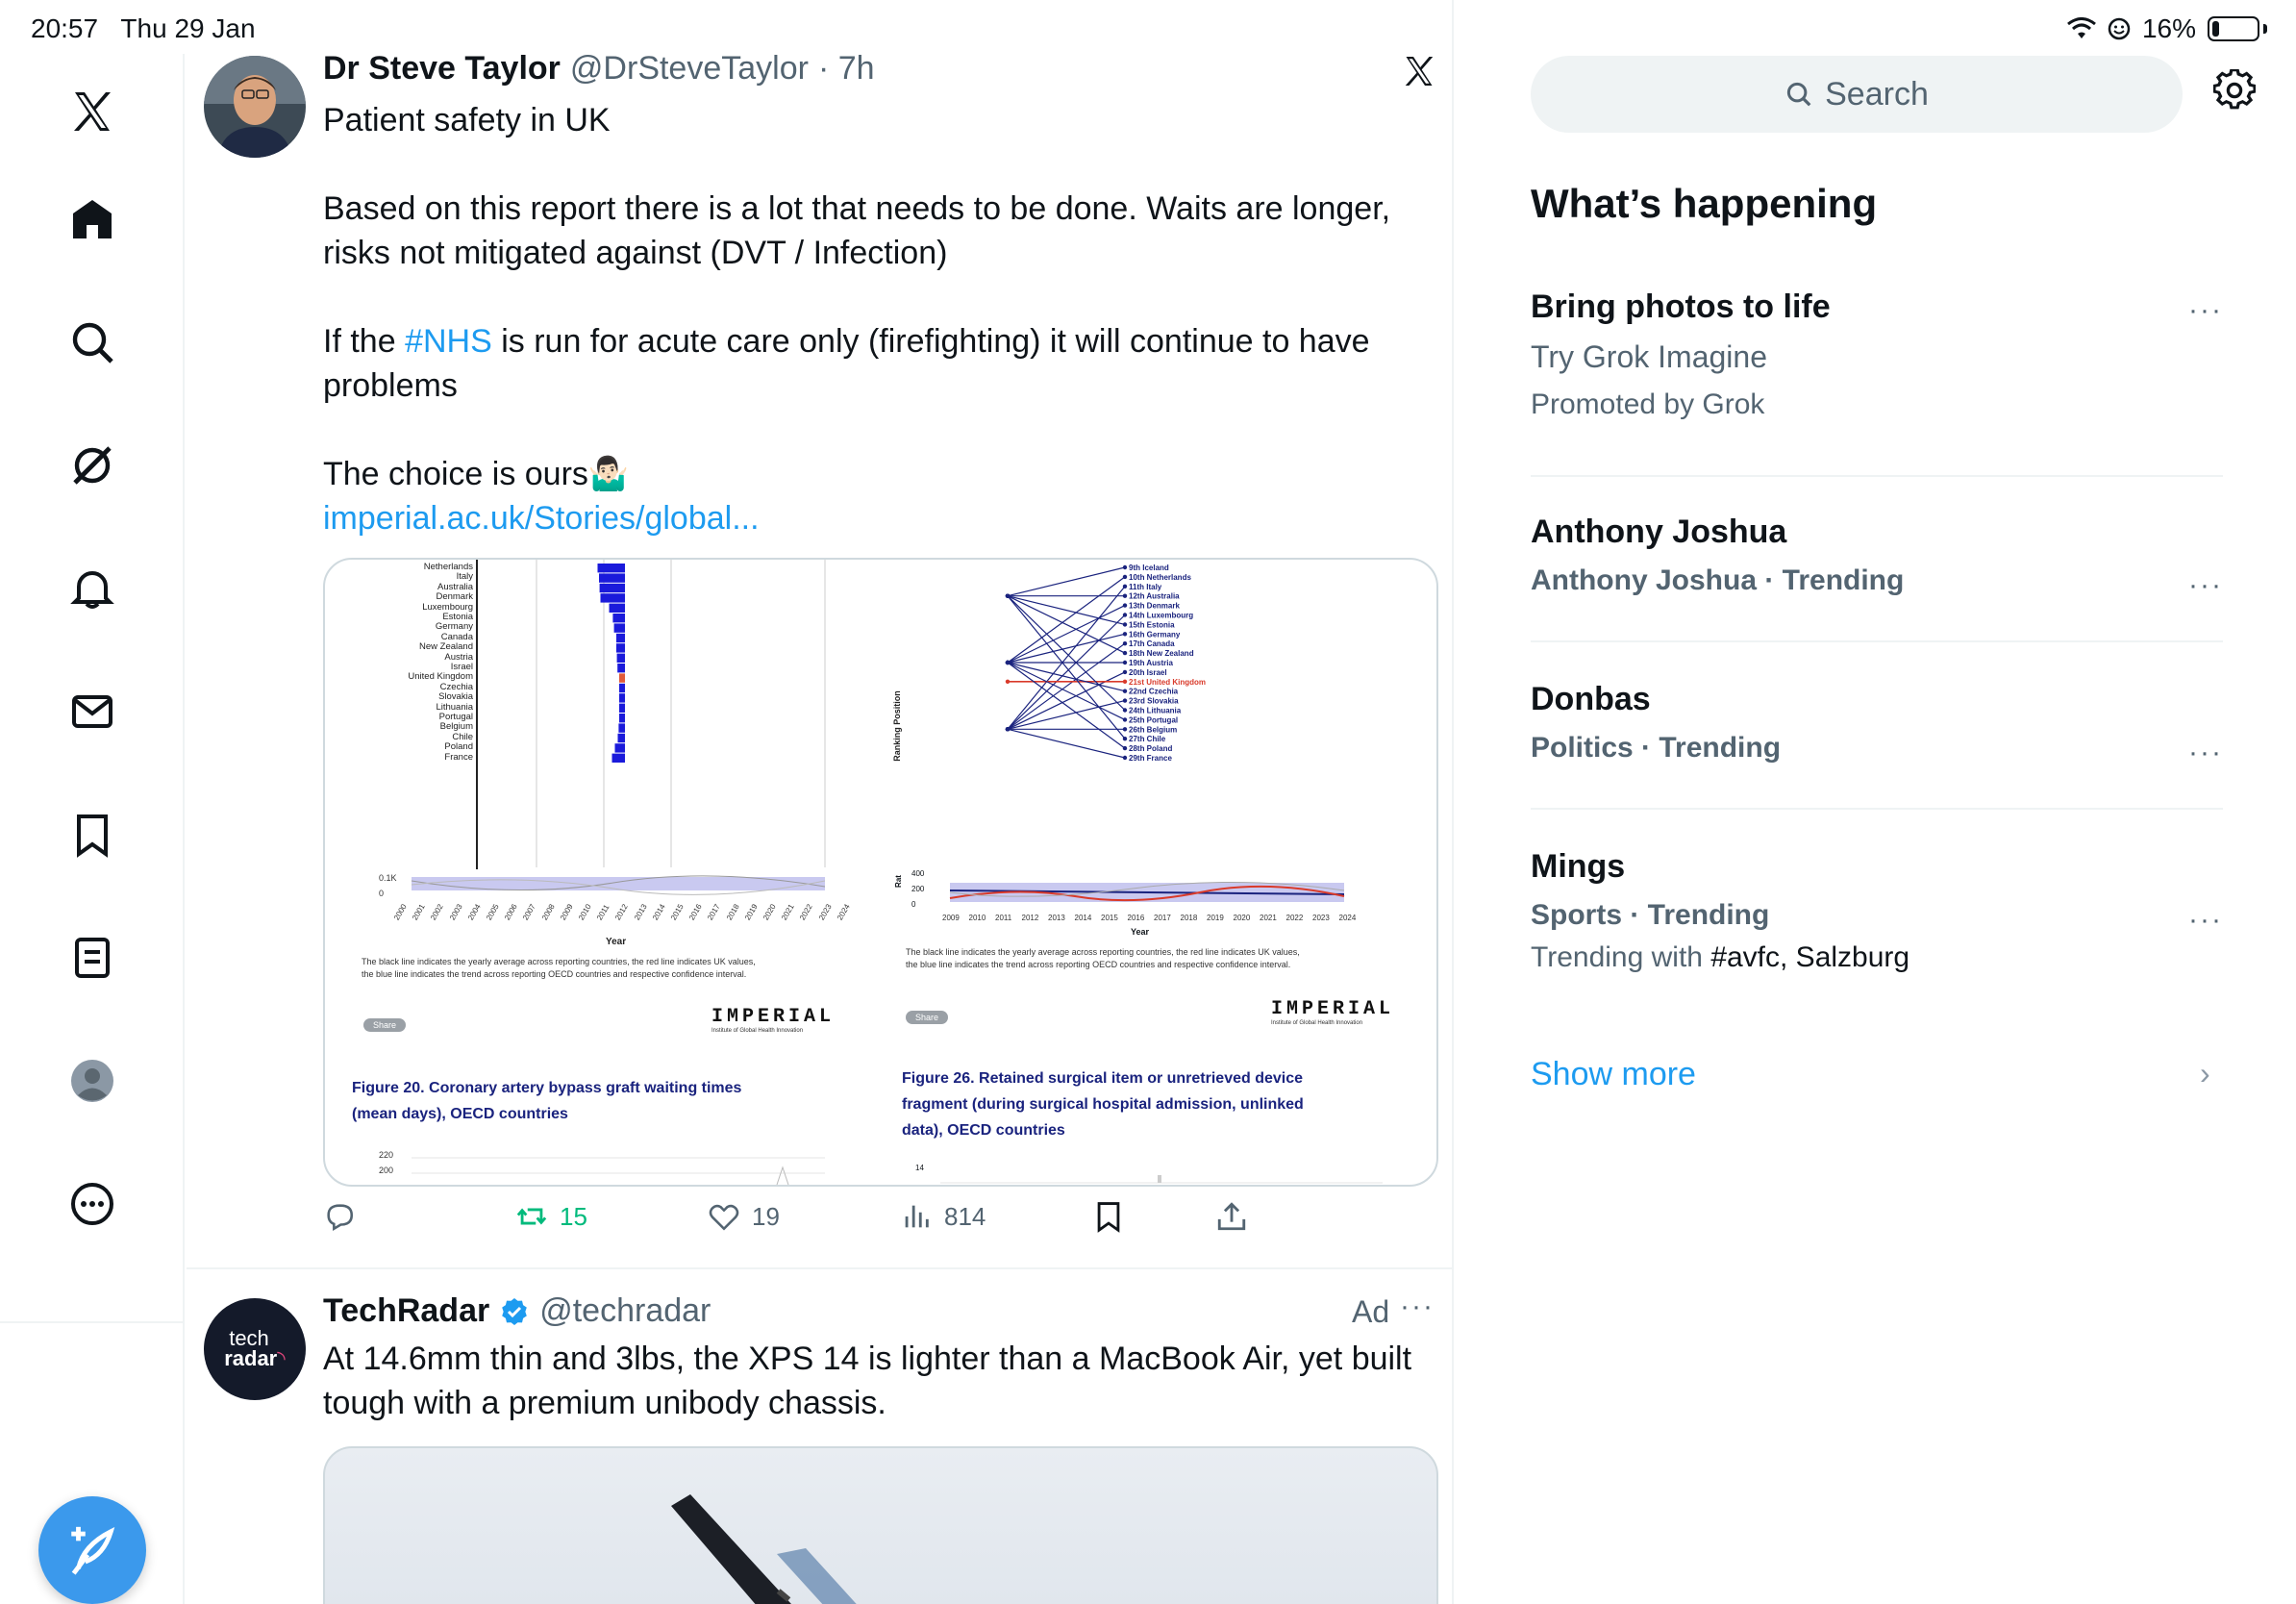 The image size is (2296, 1604). I want to click on right-trend-strip, so click(1147, 891).